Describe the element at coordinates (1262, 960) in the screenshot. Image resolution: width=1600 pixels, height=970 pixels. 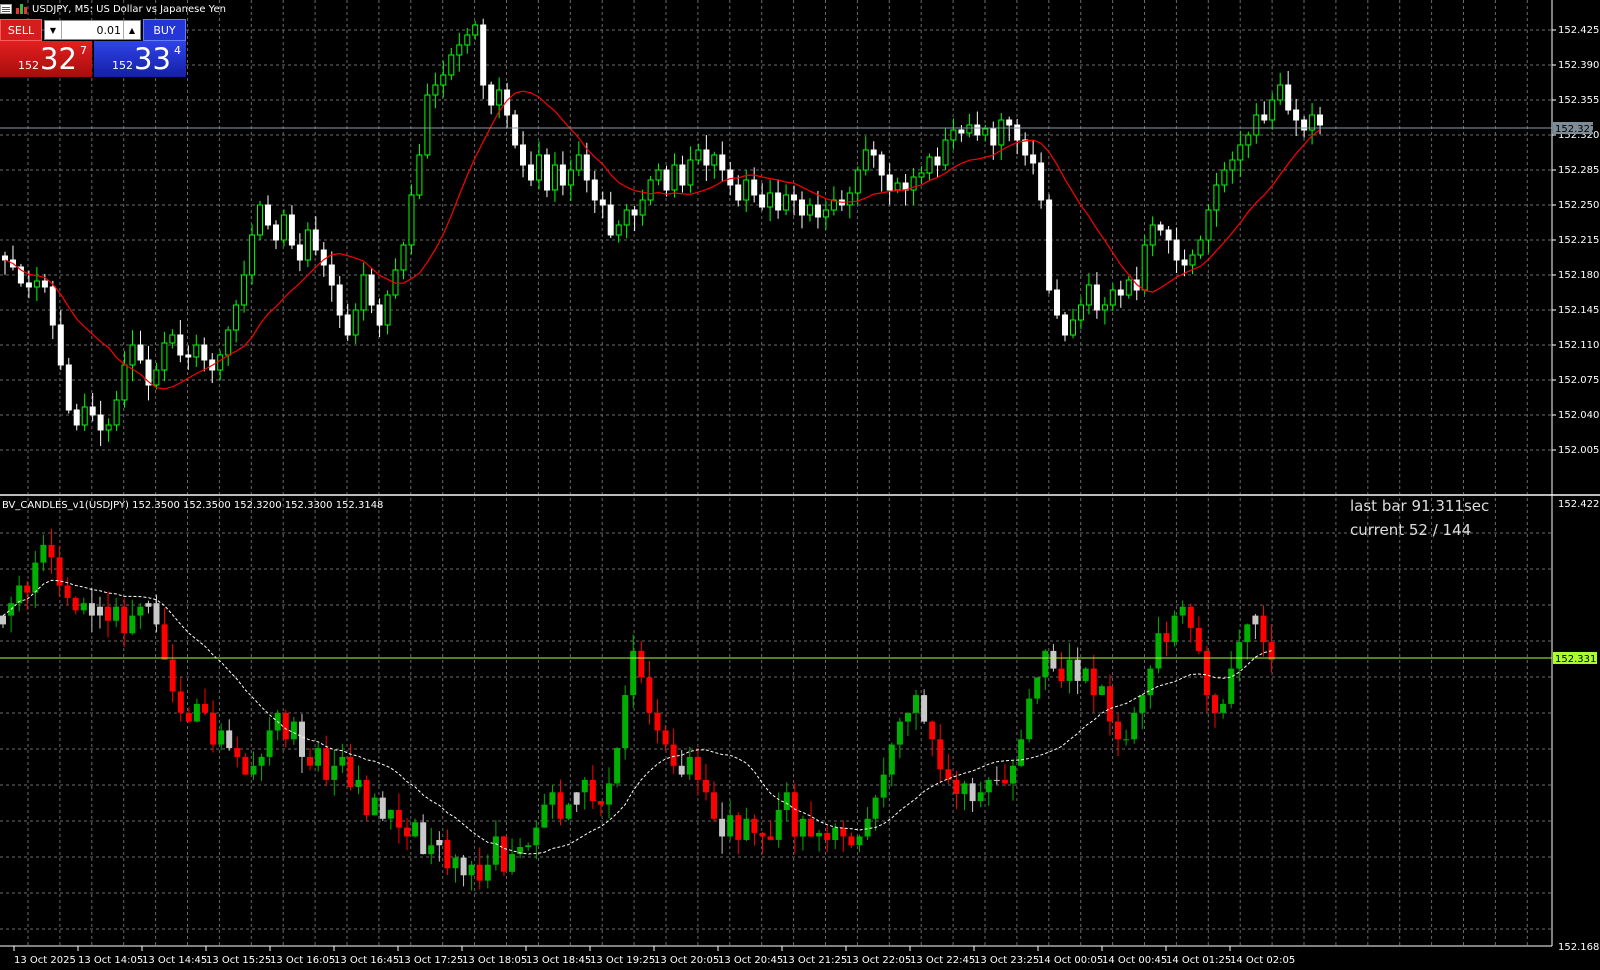
I see `time-tick-label: 14 Oct 02:05` at that location.